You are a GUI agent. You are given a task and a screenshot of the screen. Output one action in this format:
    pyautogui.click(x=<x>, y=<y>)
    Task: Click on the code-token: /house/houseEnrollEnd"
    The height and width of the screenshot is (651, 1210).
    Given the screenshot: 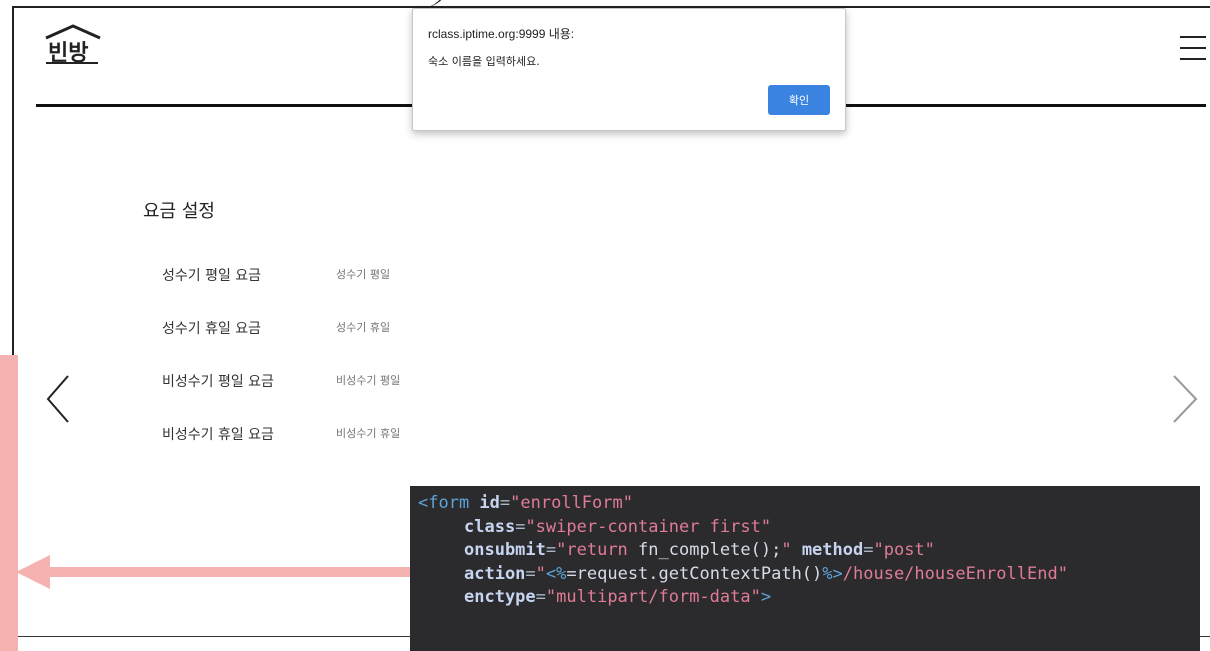 What is the action you would take?
    pyautogui.click(x=955, y=573)
    